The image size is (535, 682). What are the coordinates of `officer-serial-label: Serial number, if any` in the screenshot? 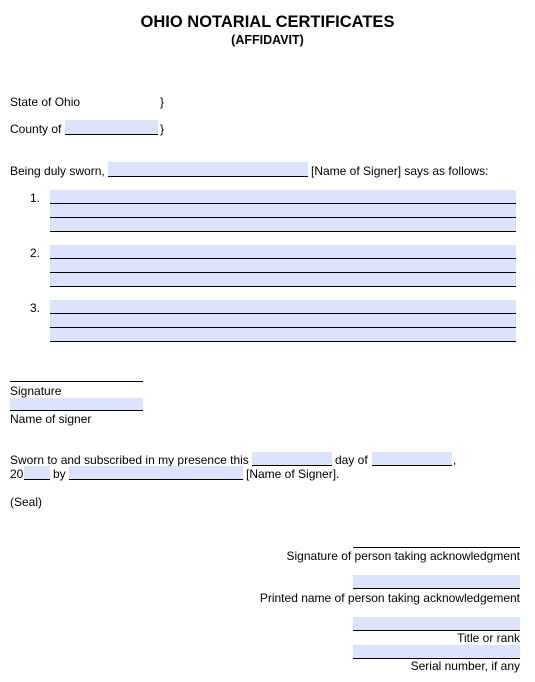 It's located at (465, 666).